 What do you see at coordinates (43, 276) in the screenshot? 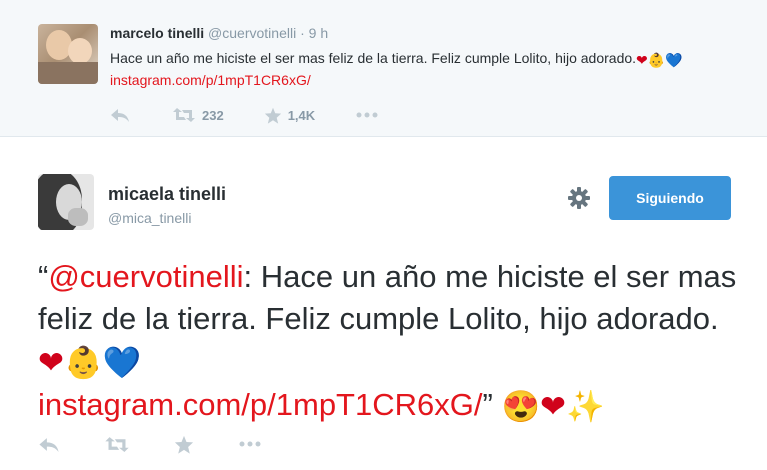
I see `open-quote: “` at bounding box center [43, 276].